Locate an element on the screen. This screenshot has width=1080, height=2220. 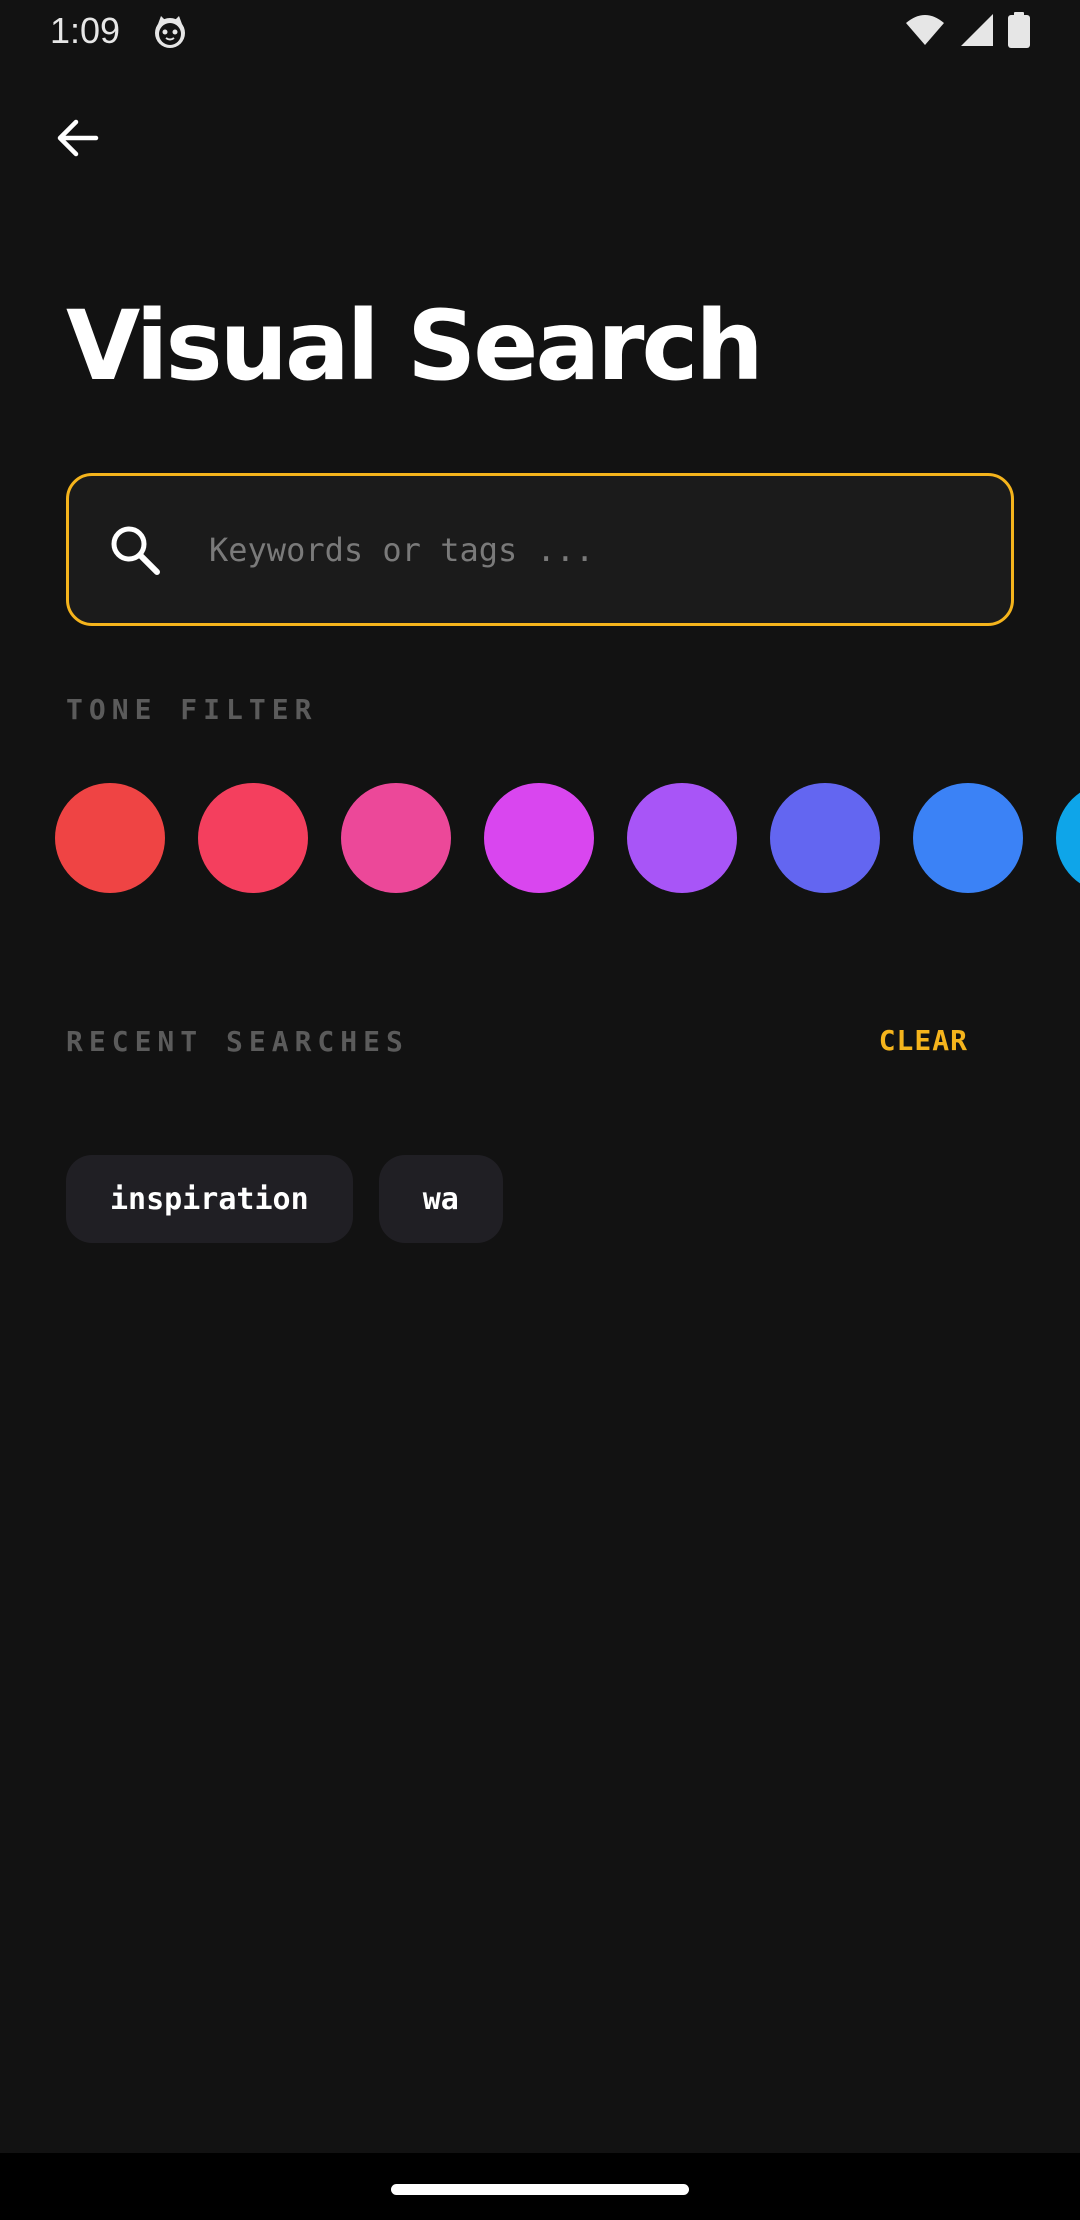
page-title: Visual Search is located at coordinates (415, 346).